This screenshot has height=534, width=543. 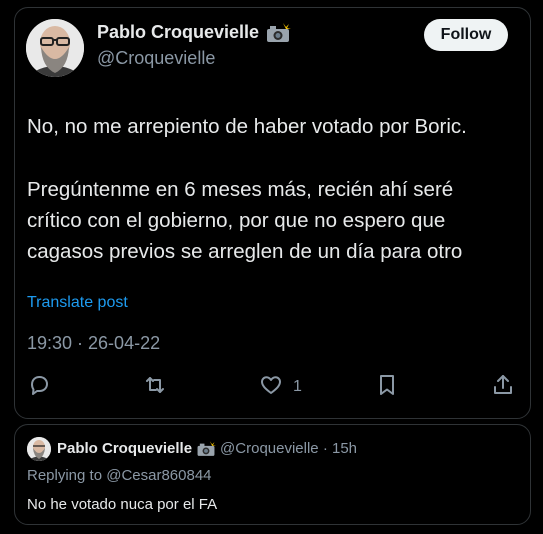 I want to click on like-count: 1, so click(x=297, y=386).